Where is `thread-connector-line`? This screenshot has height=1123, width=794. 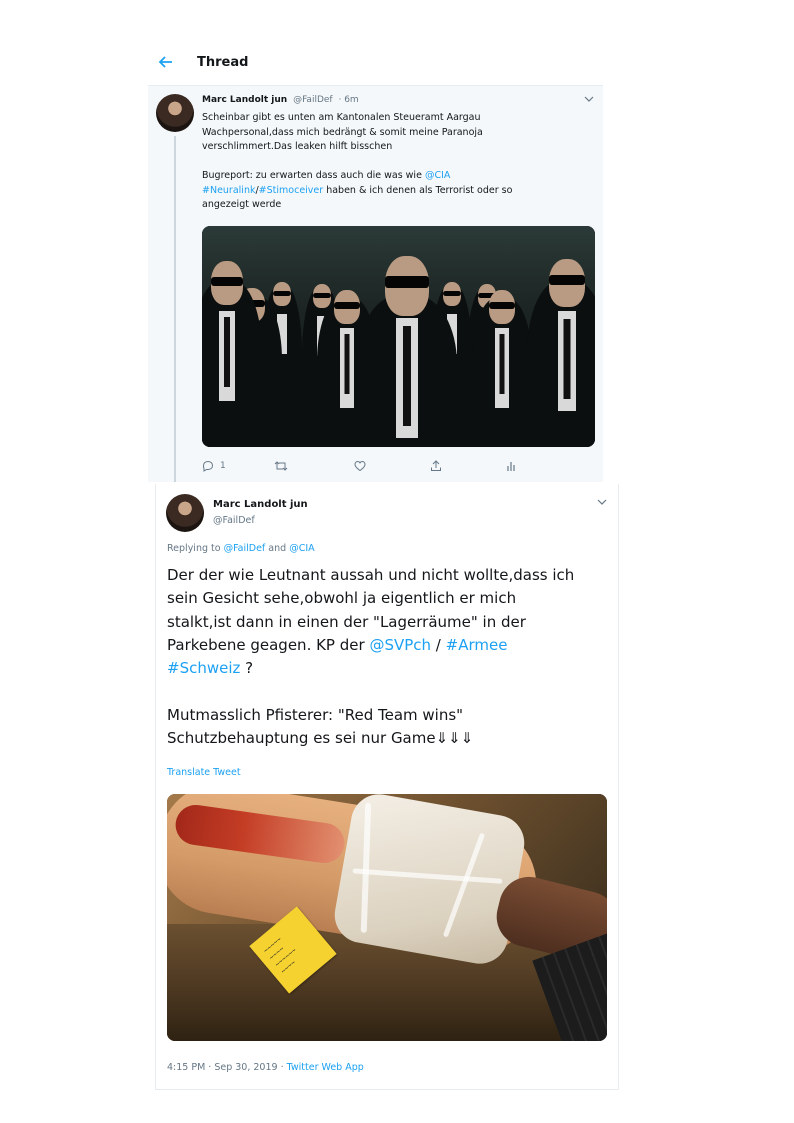 thread-connector-line is located at coordinates (175, 309).